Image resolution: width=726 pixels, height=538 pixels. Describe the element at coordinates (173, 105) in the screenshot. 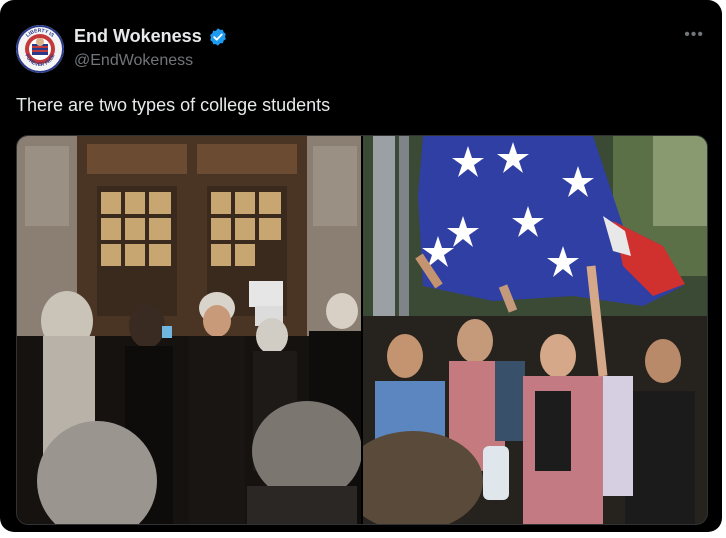

I see `tweet-text: There are two types of college students` at that location.